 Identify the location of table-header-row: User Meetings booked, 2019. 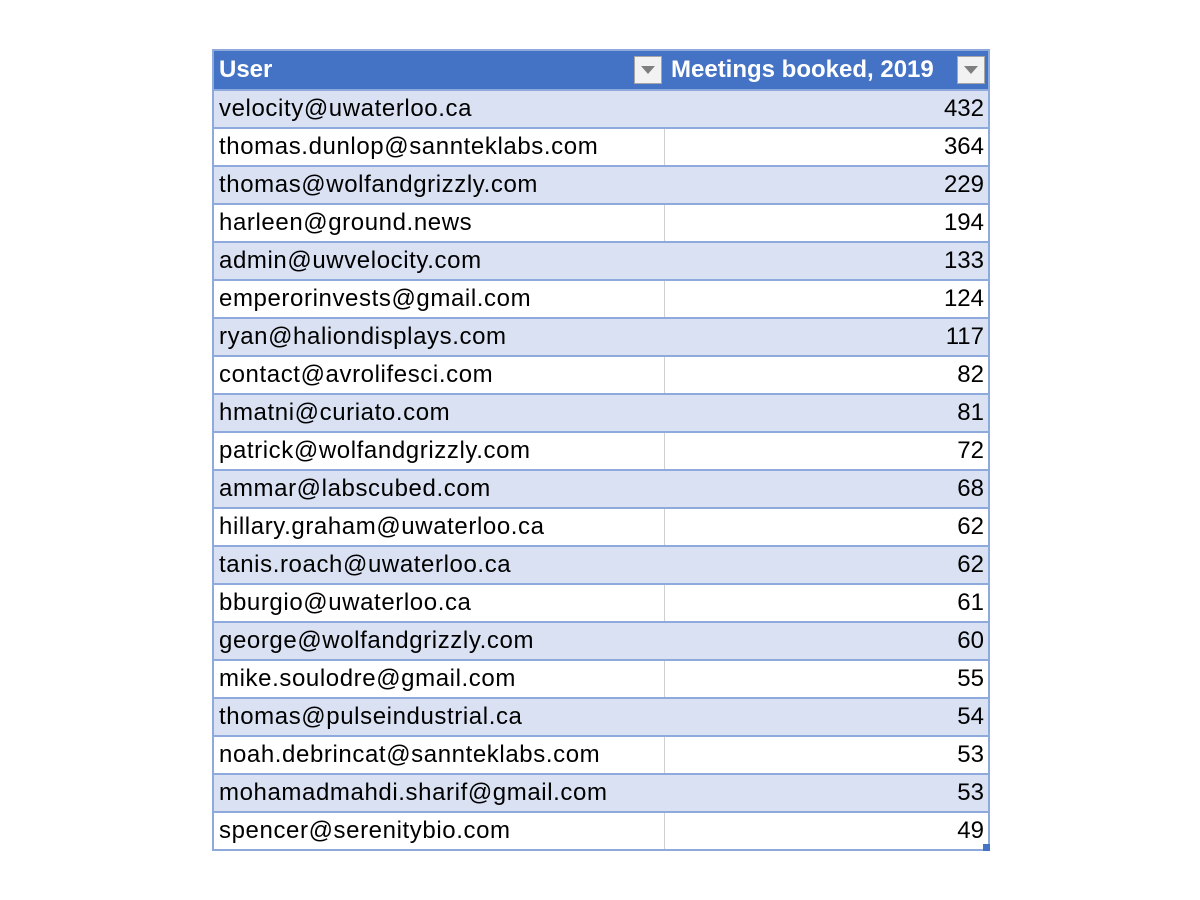
(601, 70).